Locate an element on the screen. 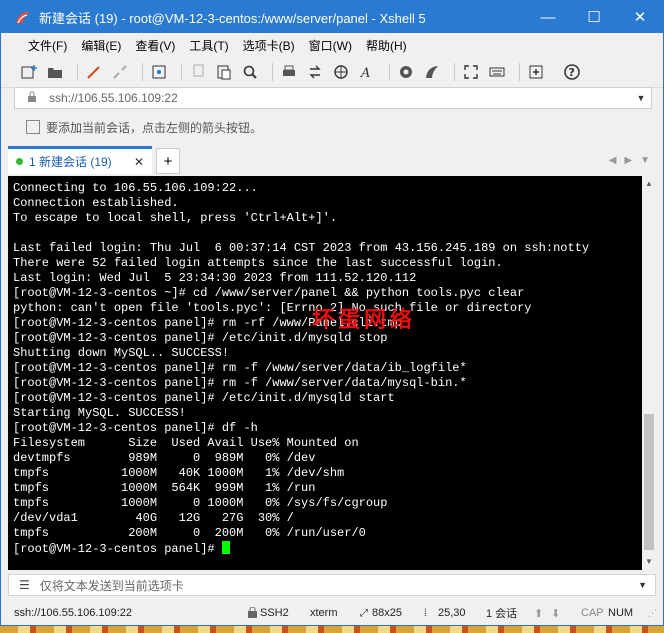 This screenshot has height=633, width=664. tab-prev-icon: ◀ is located at coordinates (613, 160).